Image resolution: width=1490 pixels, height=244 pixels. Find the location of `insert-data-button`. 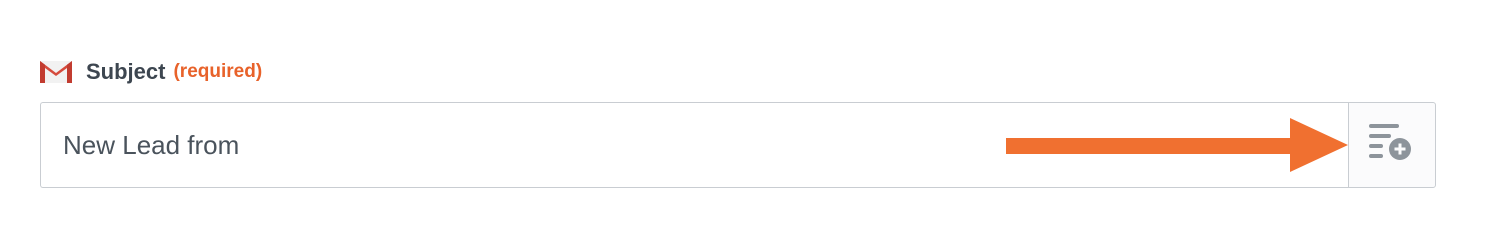

insert-data-button is located at coordinates (1392, 145).